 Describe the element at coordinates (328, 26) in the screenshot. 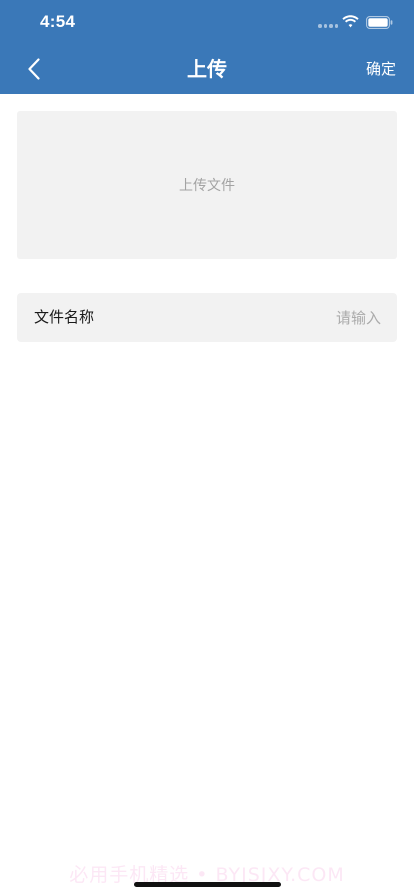

I see `signal-dots-icon` at that location.